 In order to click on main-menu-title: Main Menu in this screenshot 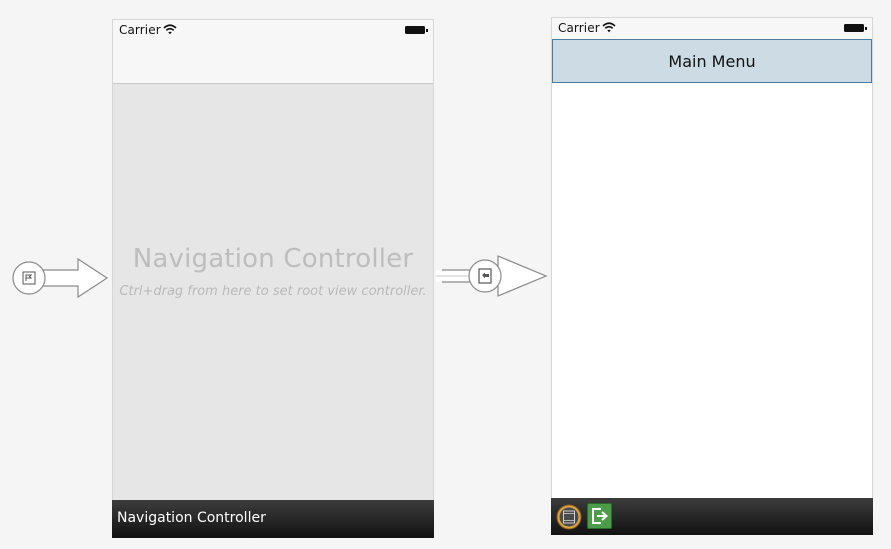, I will do `click(712, 61)`.